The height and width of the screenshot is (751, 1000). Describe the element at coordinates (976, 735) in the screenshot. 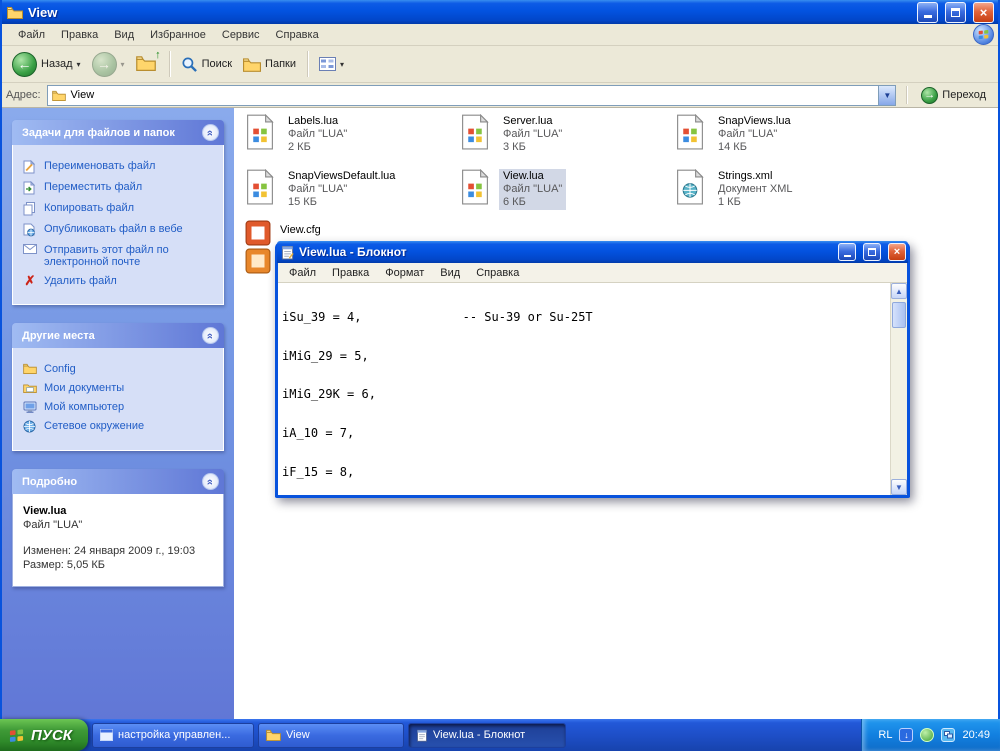

I see `clock: 20:49` at that location.